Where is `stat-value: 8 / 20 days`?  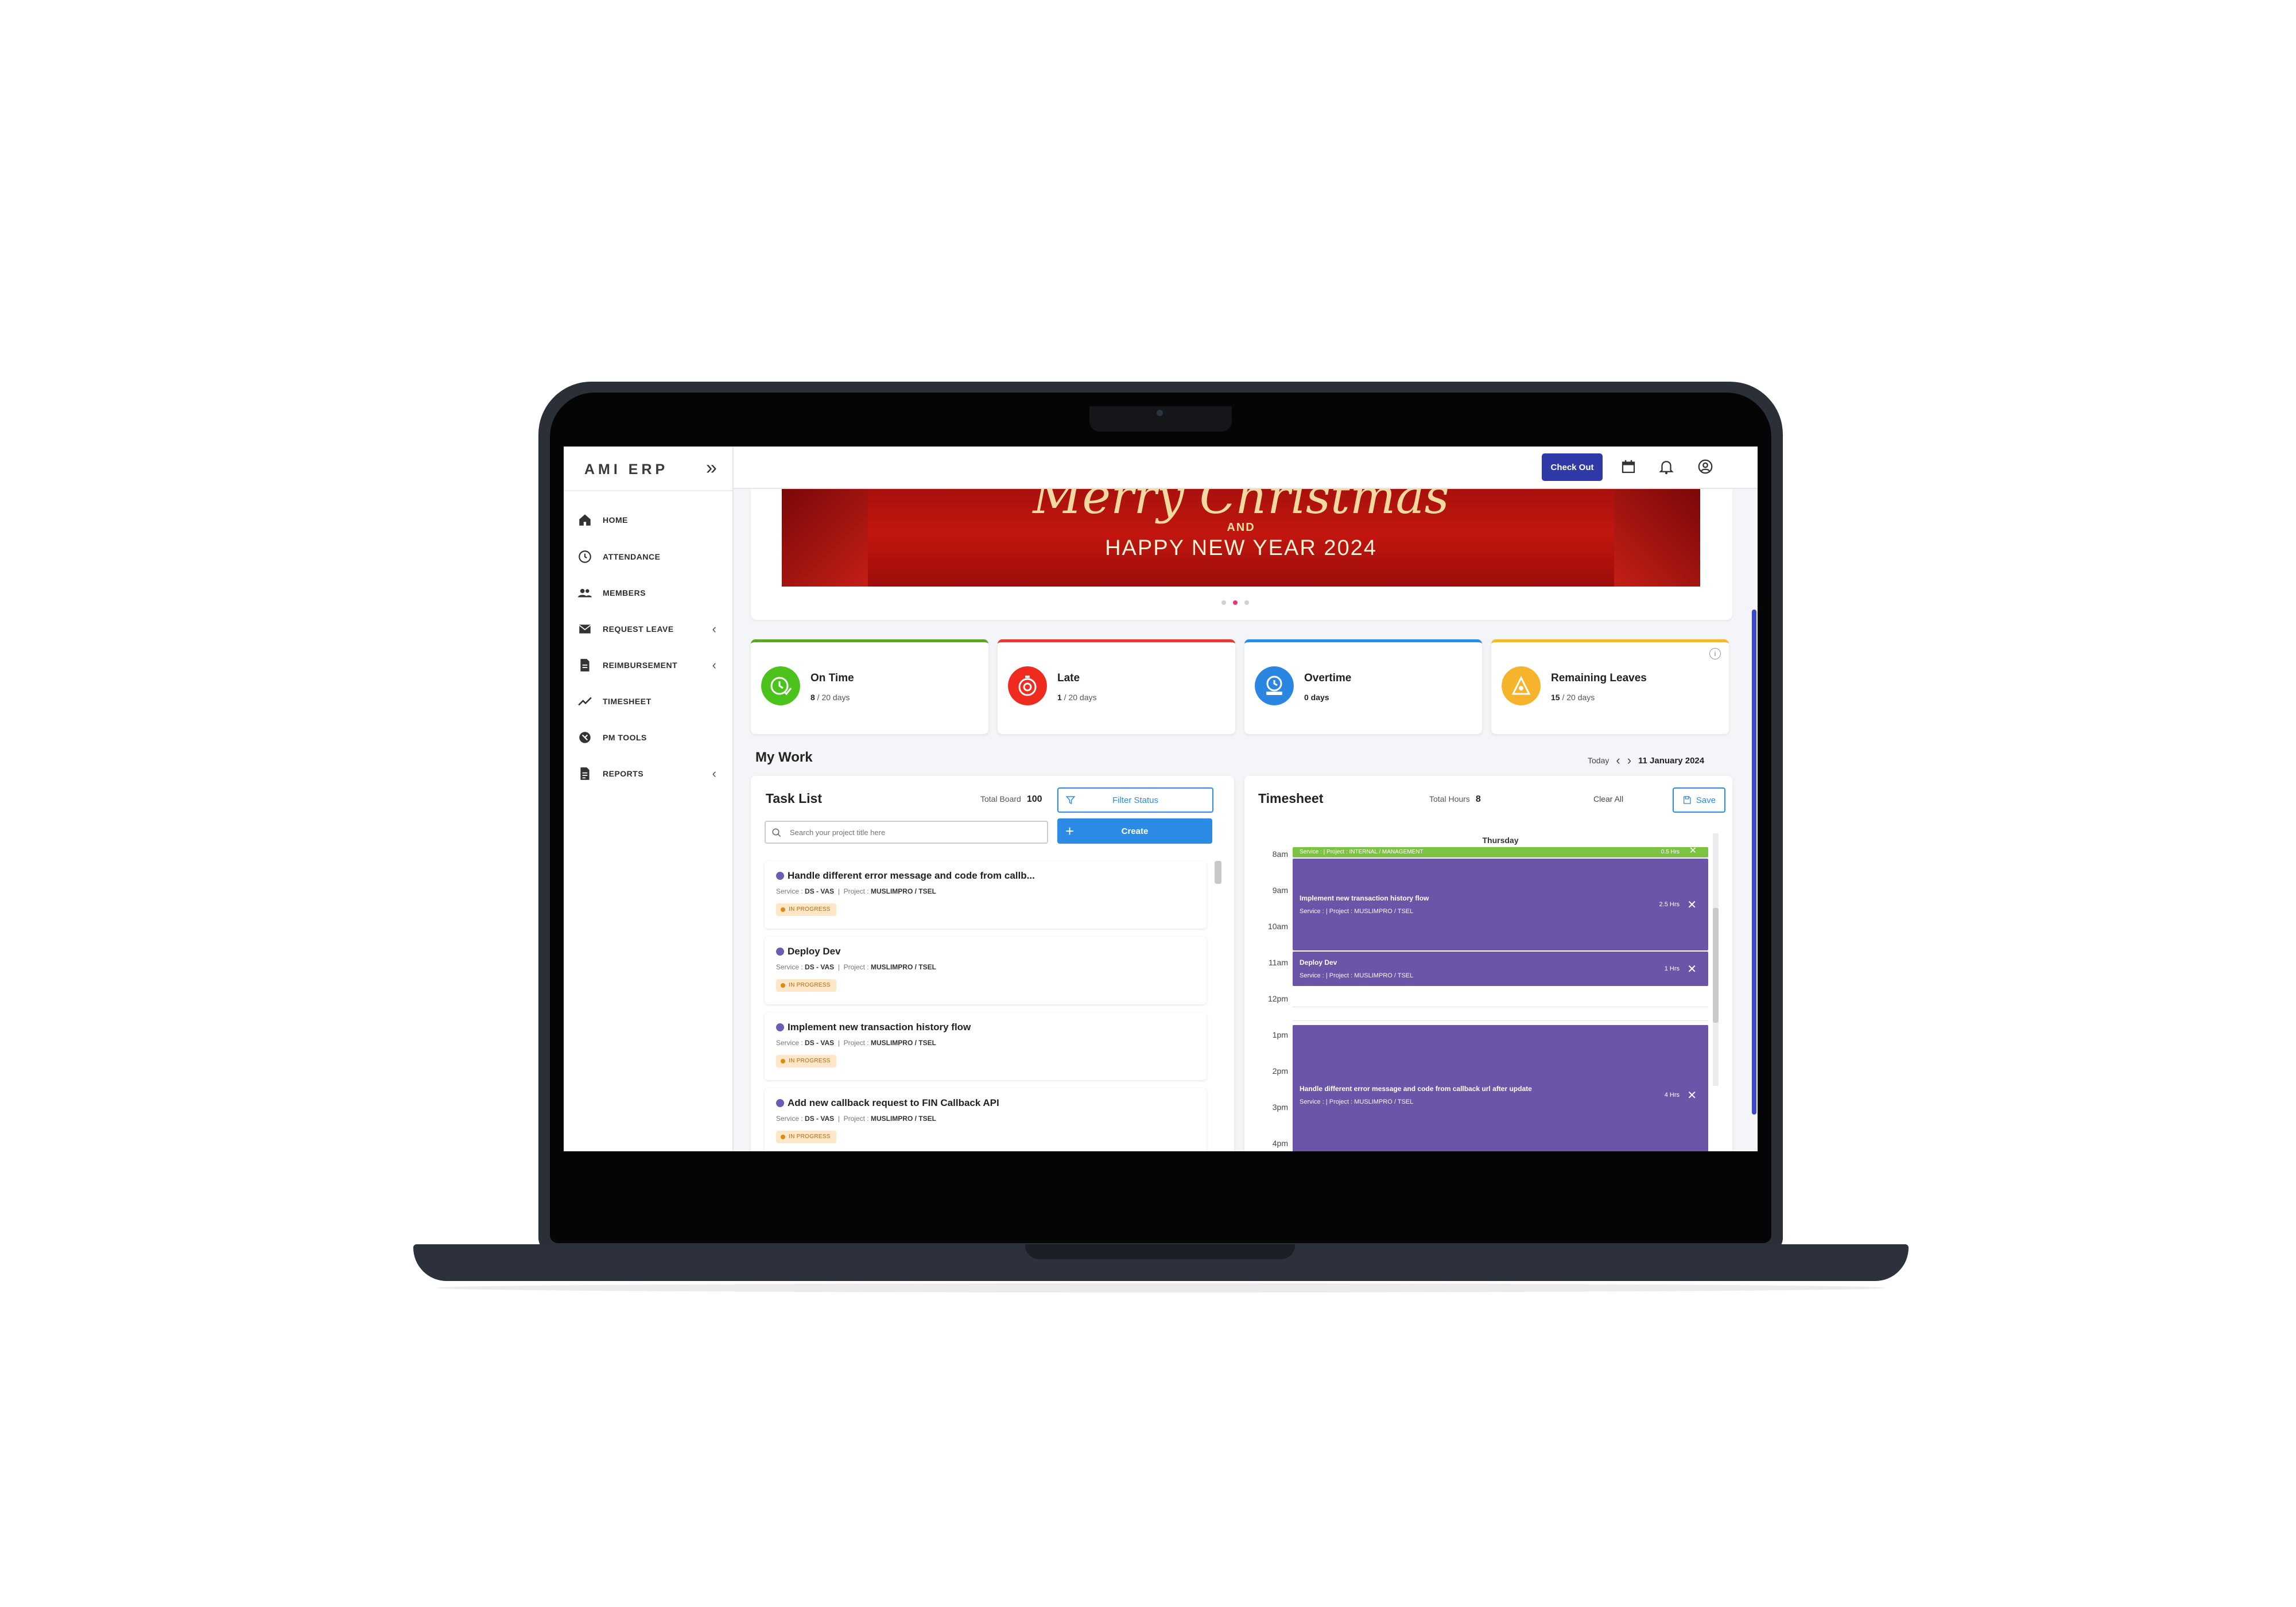 stat-value: 8 / 20 days is located at coordinates (830, 697).